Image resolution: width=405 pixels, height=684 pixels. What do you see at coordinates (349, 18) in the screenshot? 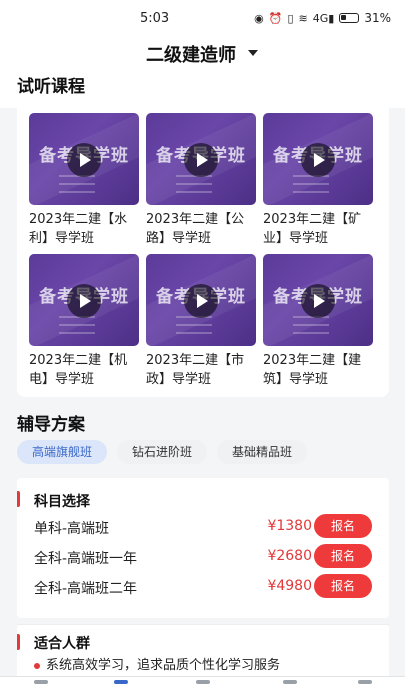
I see `battery-icon` at bounding box center [349, 18].